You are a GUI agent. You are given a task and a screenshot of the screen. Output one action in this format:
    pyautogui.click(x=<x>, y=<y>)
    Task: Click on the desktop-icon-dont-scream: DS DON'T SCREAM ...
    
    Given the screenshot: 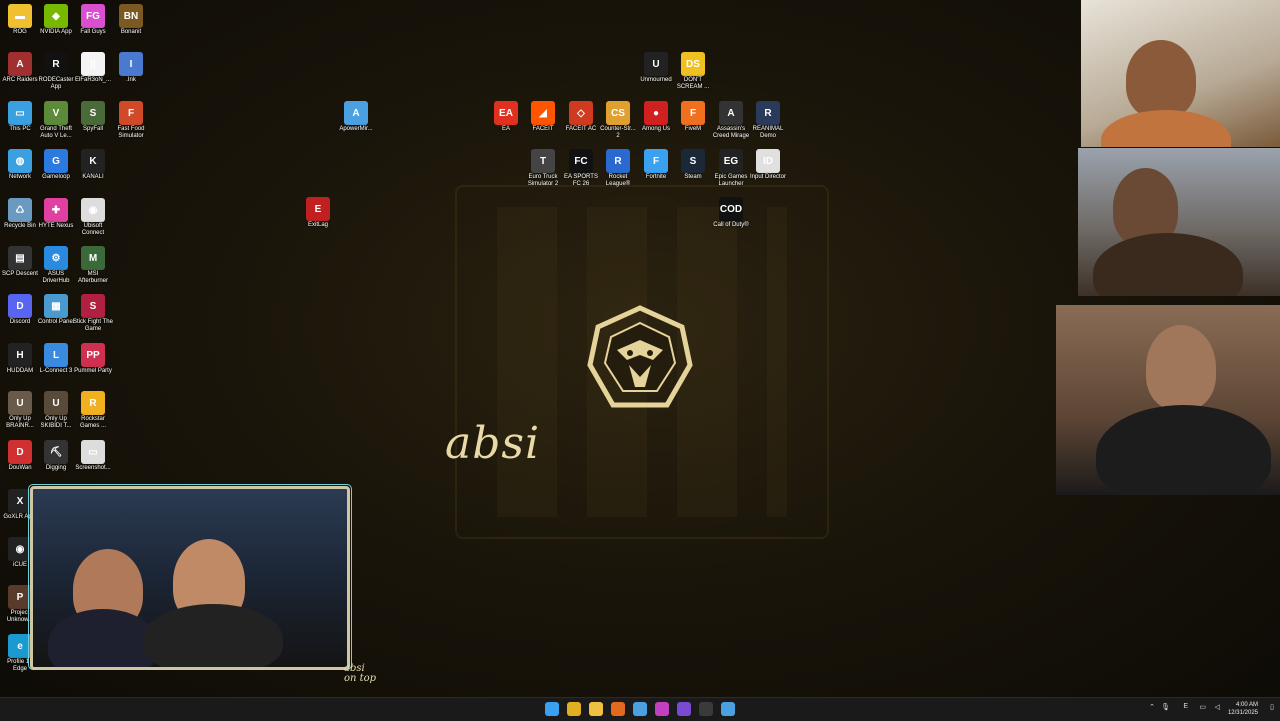 What is the action you would take?
    pyautogui.click(x=693, y=71)
    